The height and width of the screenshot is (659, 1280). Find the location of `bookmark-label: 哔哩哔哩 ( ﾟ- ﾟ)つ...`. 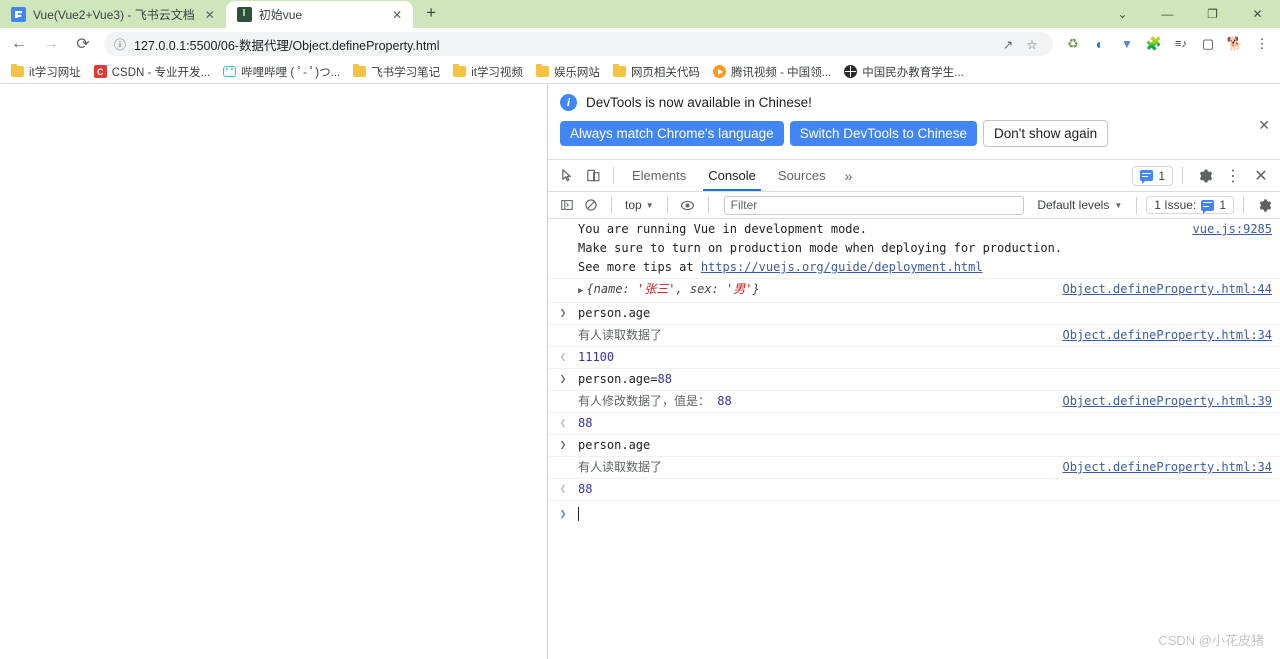

bookmark-label: 哔哩哔哩 ( ﾟ- ﾟ)つ... is located at coordinates (291, 72).